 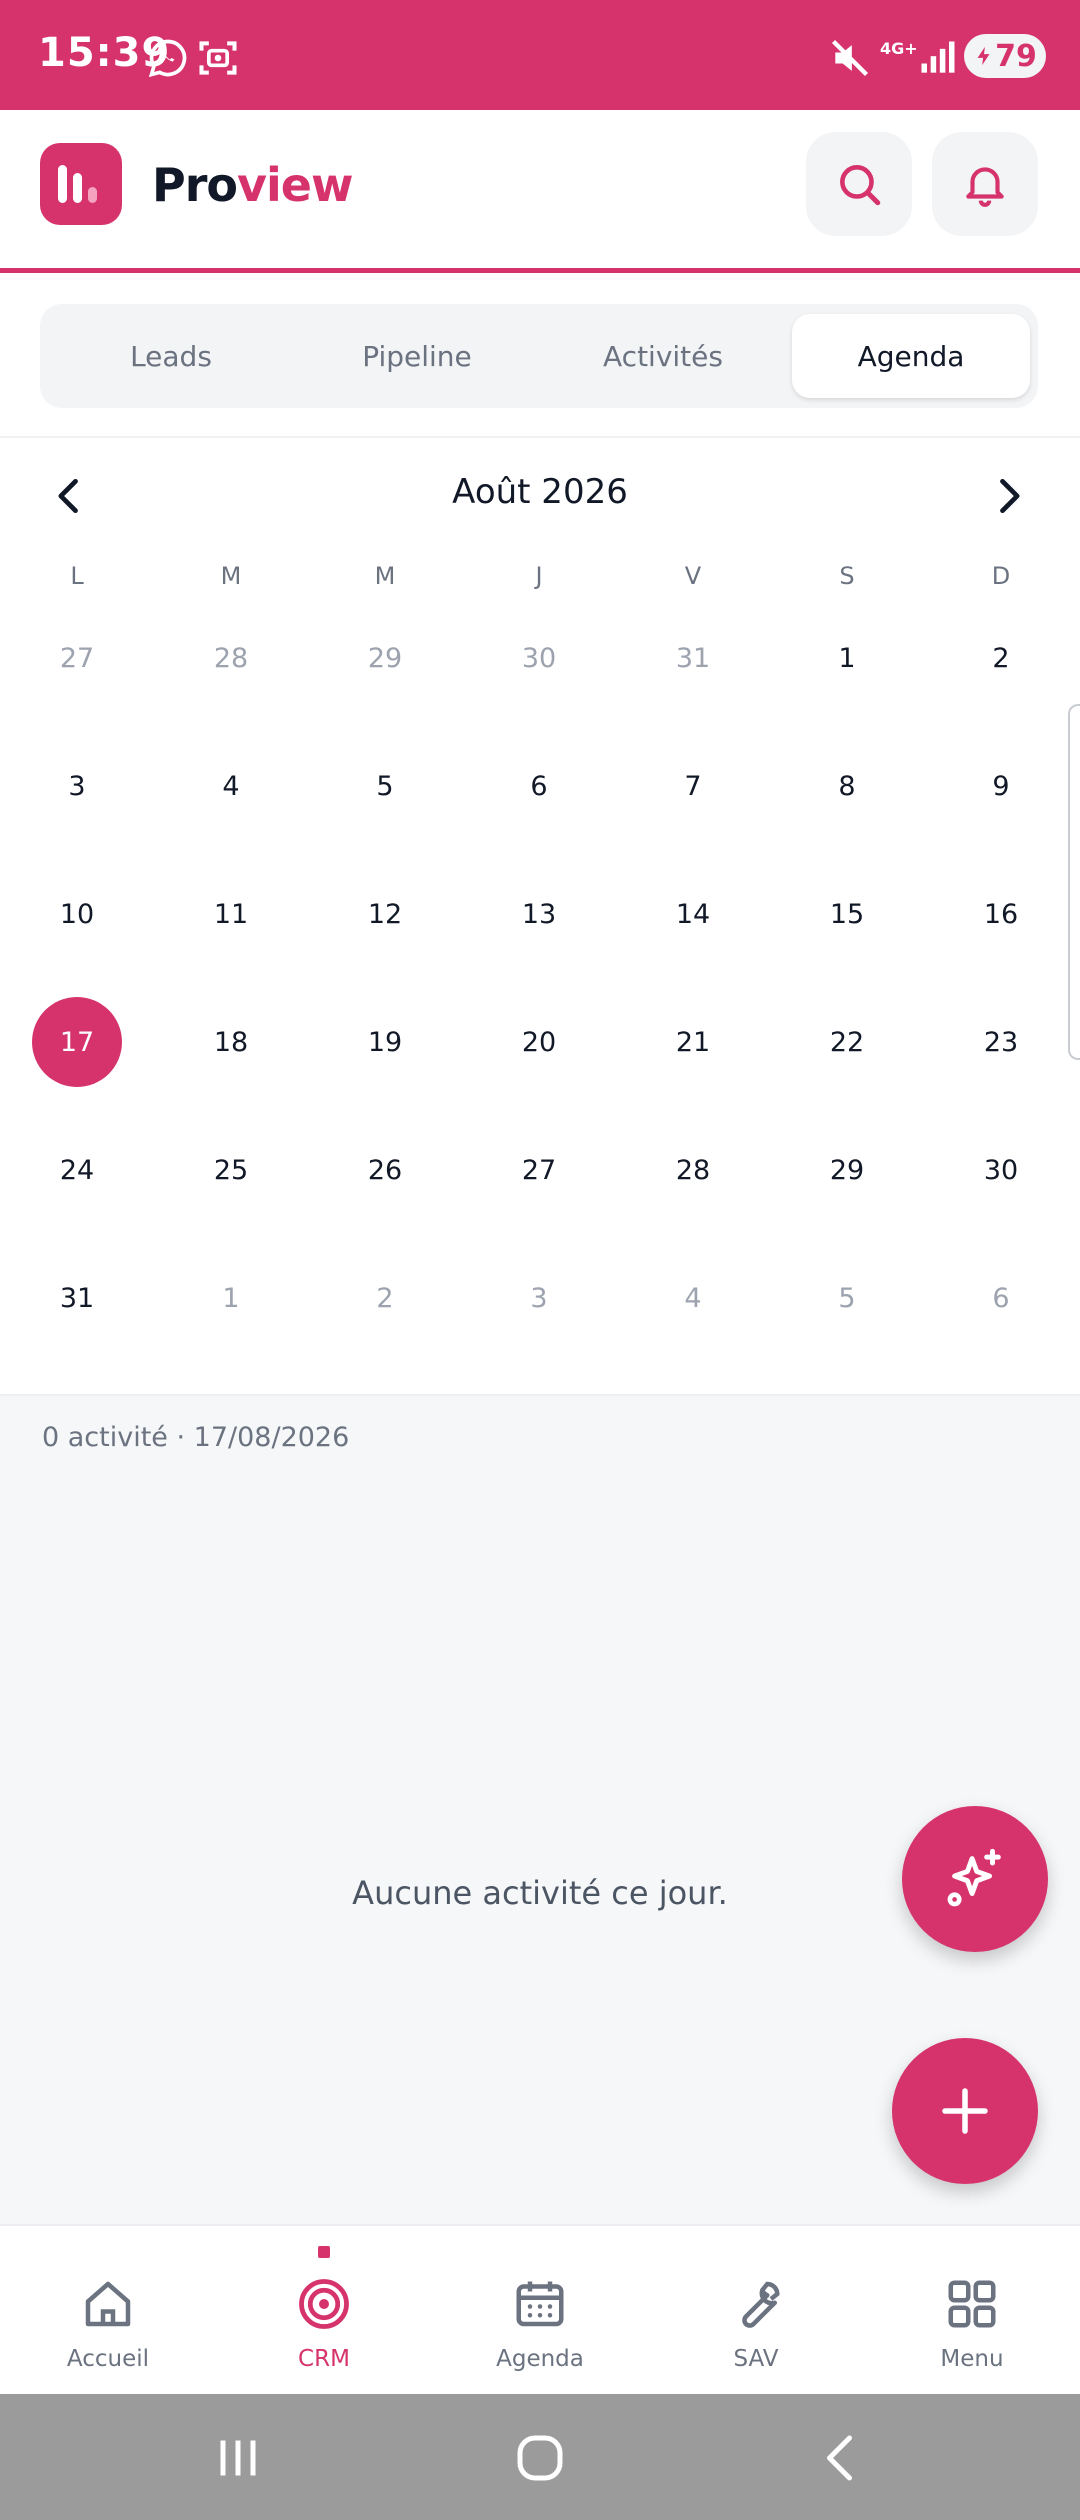 I want to click on nav-label: Accueil, so click(x=108, y=2359).